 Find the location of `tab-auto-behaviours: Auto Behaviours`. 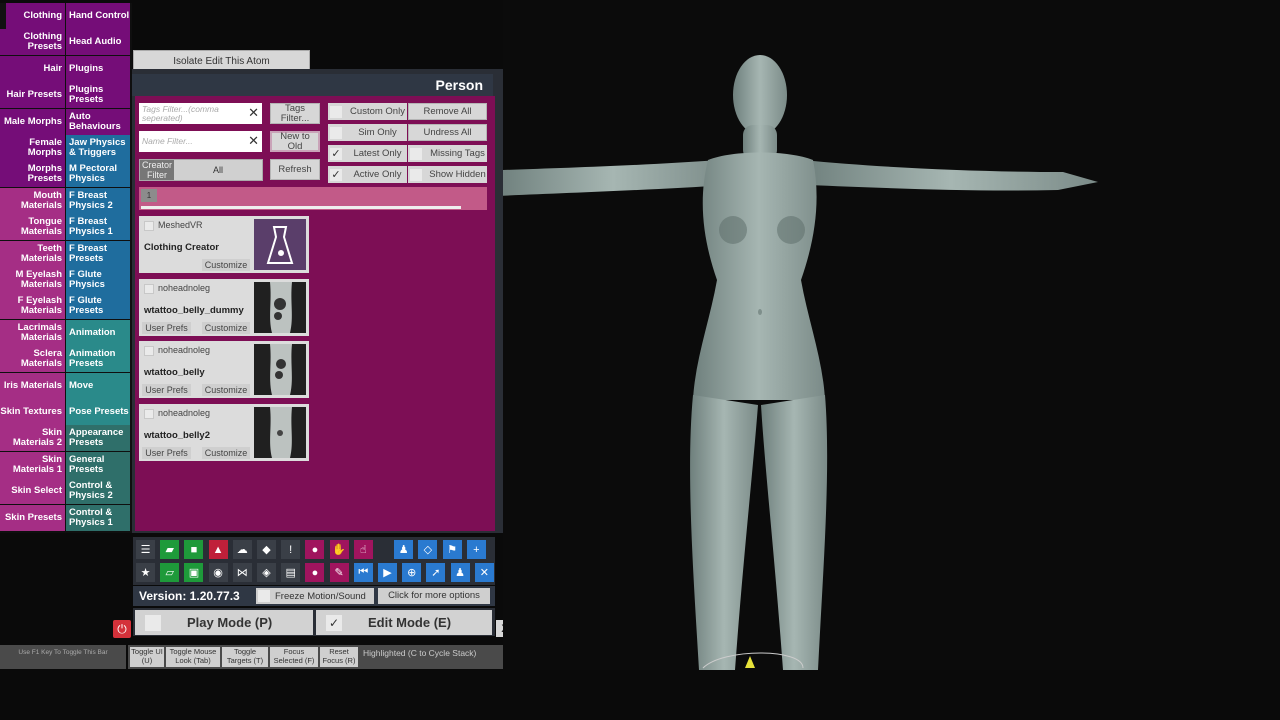

tab-auto-behaviours: Auto Behaviours is located at coordinates (98, 121).